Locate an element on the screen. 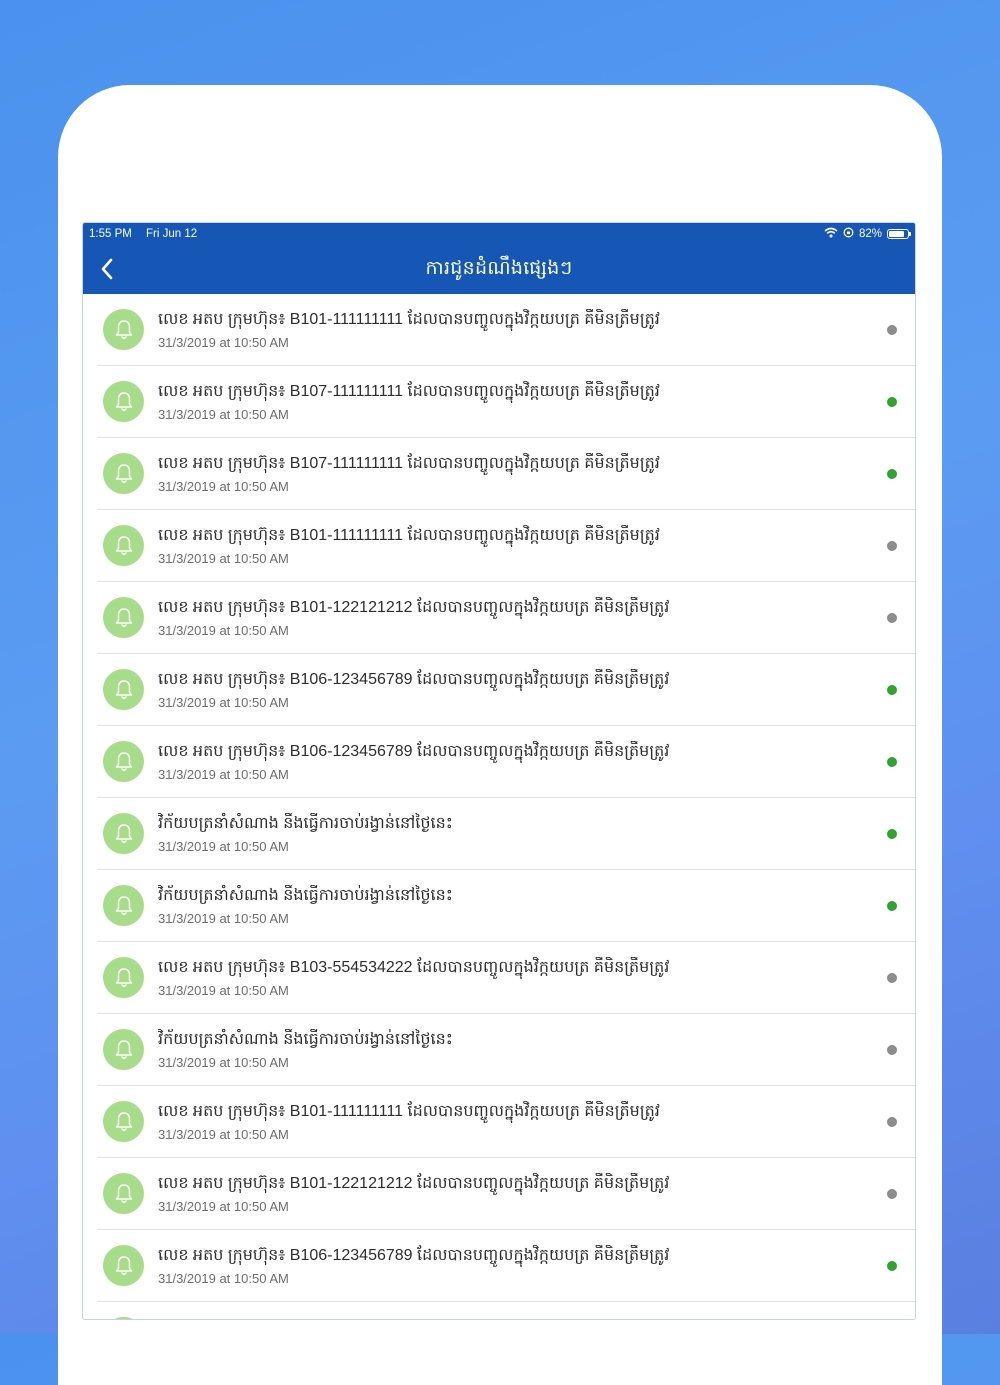 This screenshot has height=1385, width=1000. orientation-lock-icon is located at coordinates (848, 234).